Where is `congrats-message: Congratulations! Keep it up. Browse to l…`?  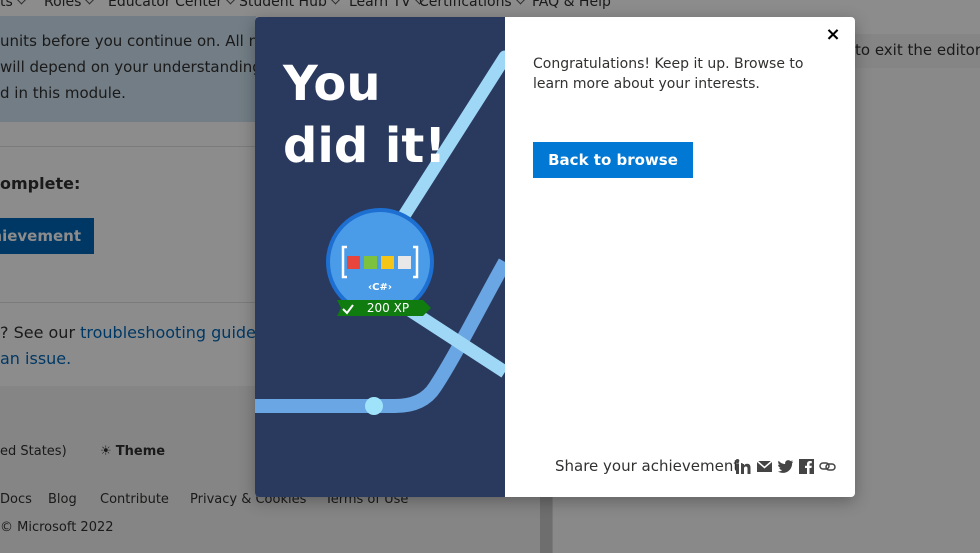 congrats-message: Congratulations! Keep it up. Browse to l… is located at coordinates (668, 74).